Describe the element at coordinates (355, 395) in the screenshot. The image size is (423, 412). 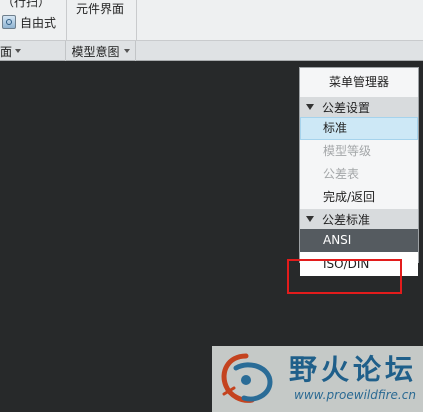
I see `watermark-url: www.proewildfire.cn` at that location.